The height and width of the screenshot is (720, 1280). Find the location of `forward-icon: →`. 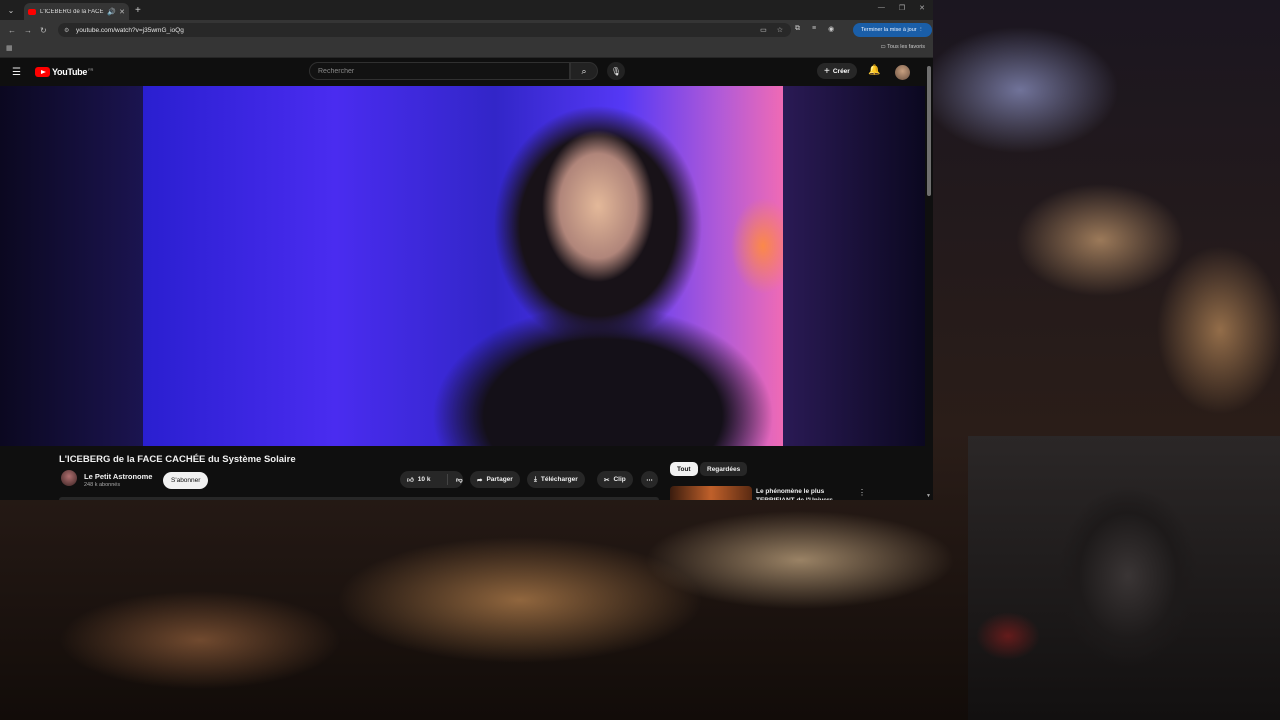

forward-icon: → is located at coordinates (28, 30).